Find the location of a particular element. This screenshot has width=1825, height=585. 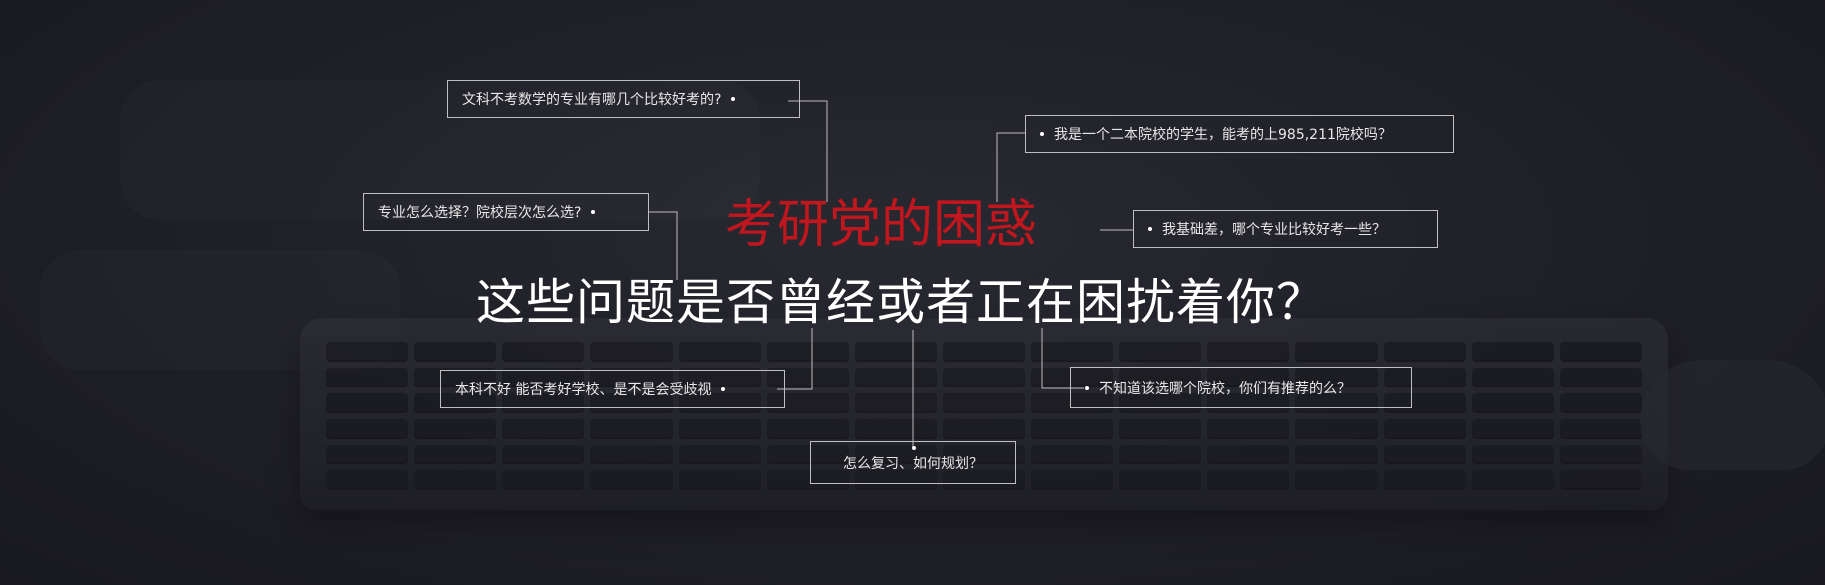

question-box: 不知道该选哪个院校，你们有推荐的么？ is located at coordinates (1241, 387).